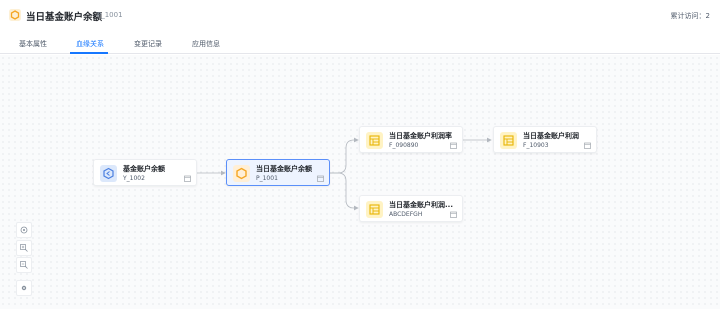 This screenshot has height=309, width=720. I want to click on node-code: Y_1002, so click(134, 178).